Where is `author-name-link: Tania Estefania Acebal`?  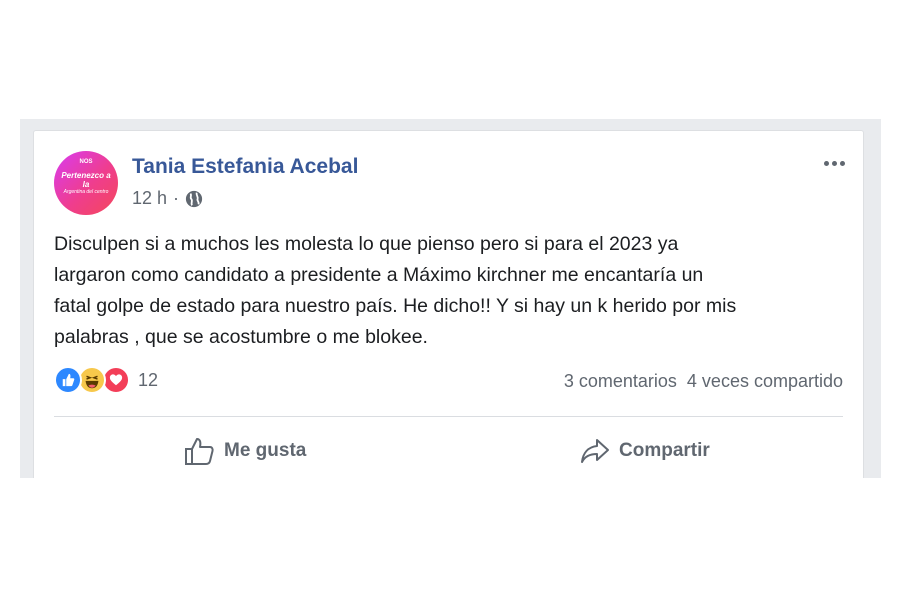
author-name-link: Tania Estefania Acebal is located at coordinates (245, 167).